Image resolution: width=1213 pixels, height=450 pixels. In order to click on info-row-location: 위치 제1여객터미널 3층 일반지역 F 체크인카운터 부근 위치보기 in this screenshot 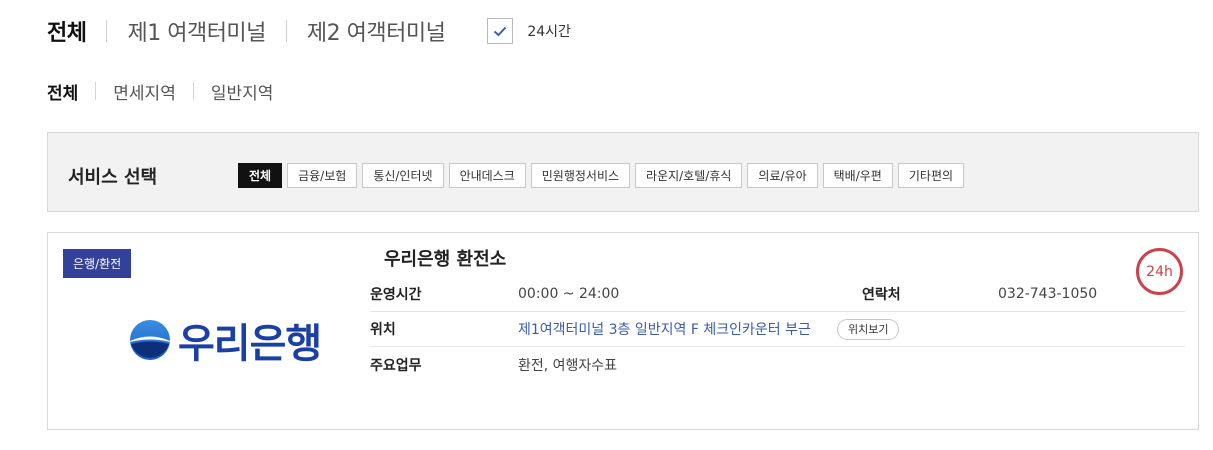, I will do `click(777, 329)`.